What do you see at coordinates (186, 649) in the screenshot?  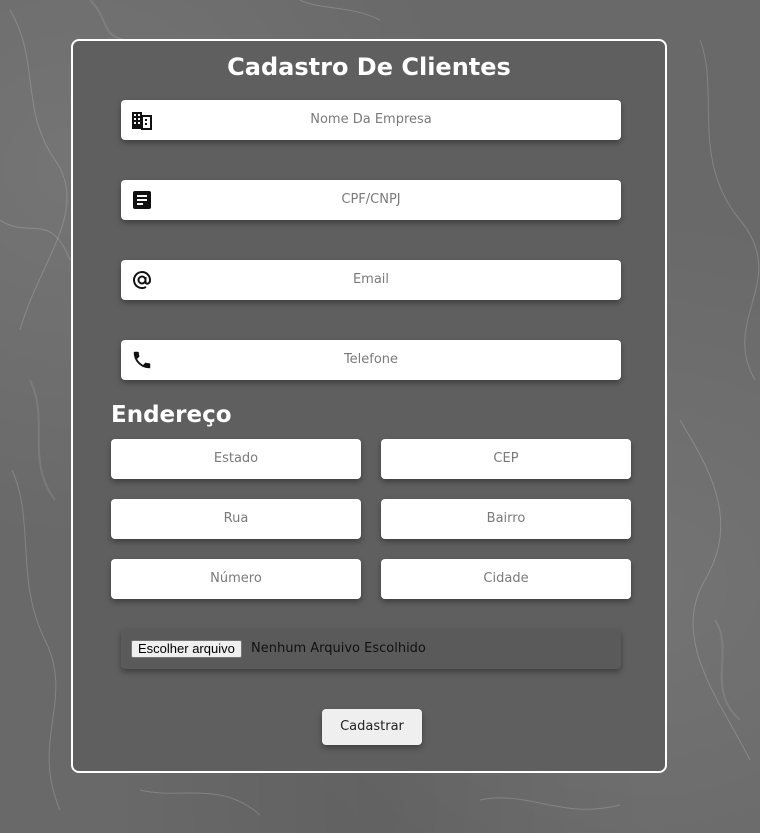 I see `choose-file-button: Escolher arquivo` at bounding box center [186, 649].